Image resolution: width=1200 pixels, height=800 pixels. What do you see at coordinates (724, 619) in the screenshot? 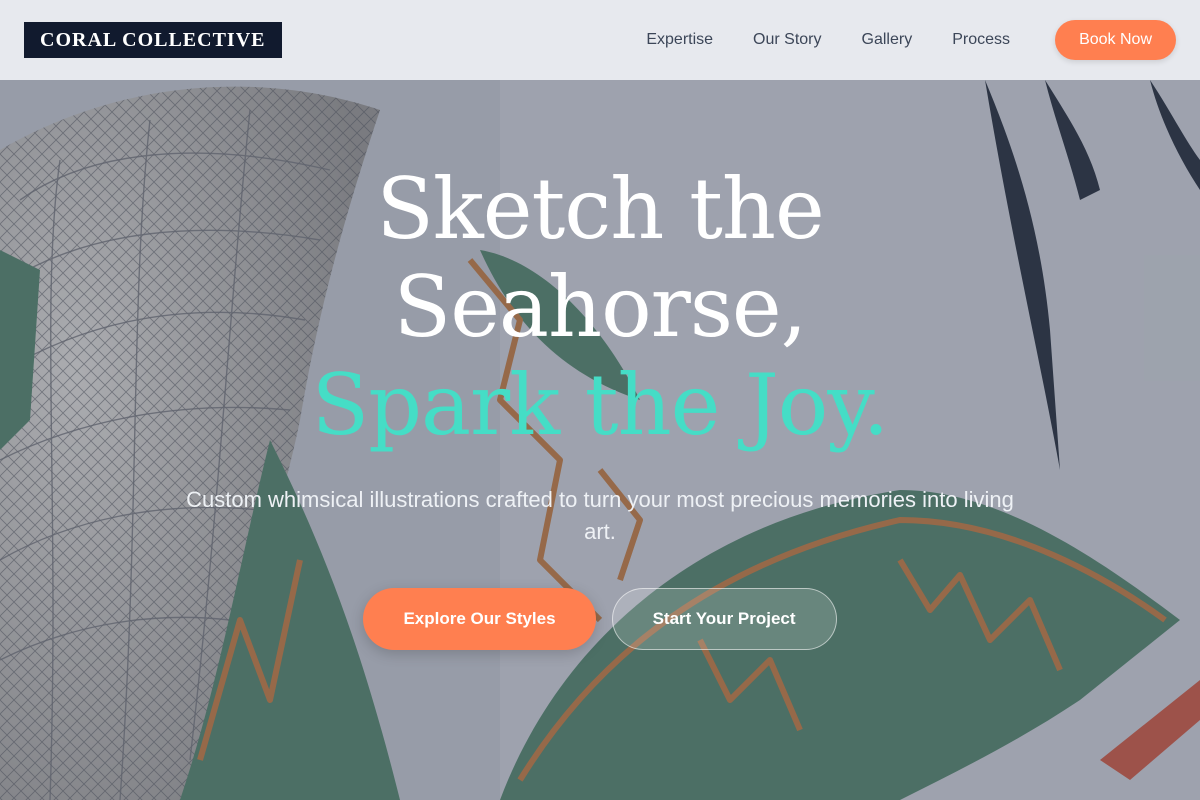
I see `start-project-button: Start Your Project` at bounding box center [724, 619].